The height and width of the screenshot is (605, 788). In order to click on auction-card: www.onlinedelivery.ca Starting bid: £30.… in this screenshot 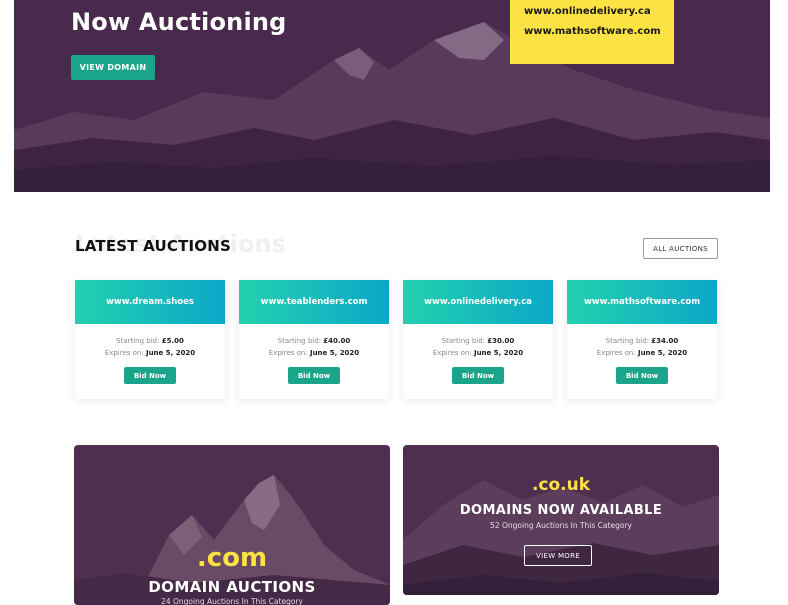, I will do `click(478, 339)`.